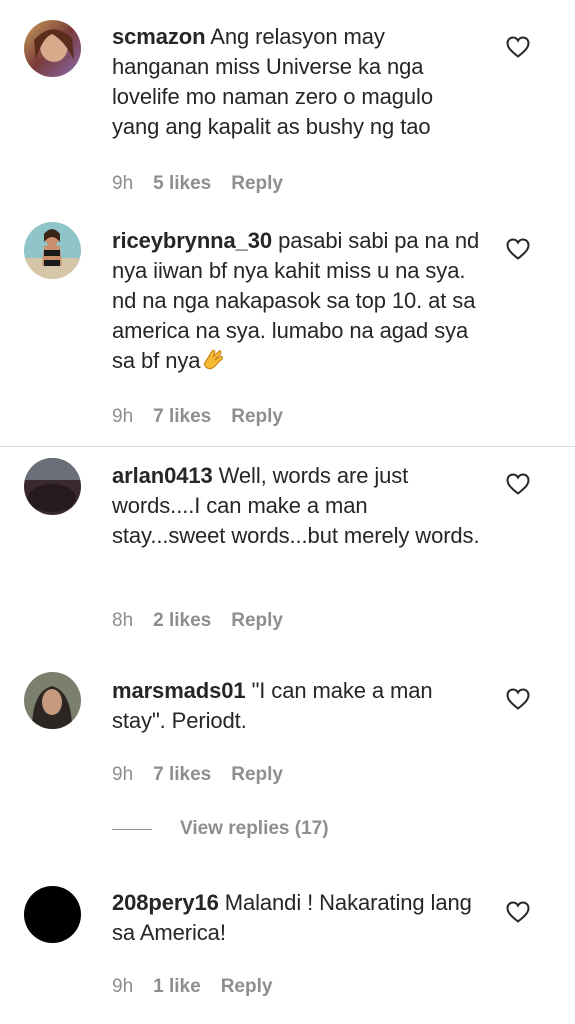 This screenshot has width=575, height=1024. Describe the element at coordinates (182, 621) in the screenshot. I see `likes-count: 2 likes` at that location.